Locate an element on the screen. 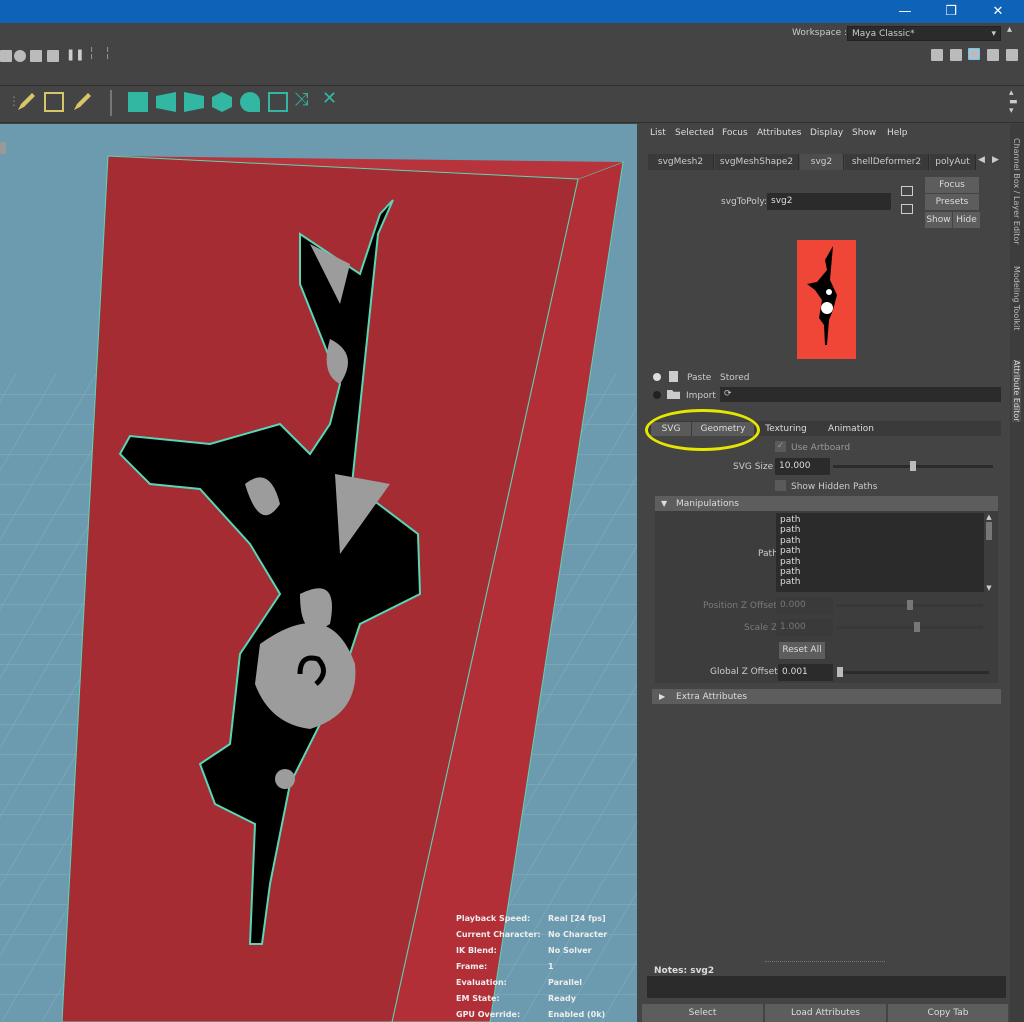 This screenshot has height=1022, width=1024. menu-show: Show is located at coordinates (864, 133).